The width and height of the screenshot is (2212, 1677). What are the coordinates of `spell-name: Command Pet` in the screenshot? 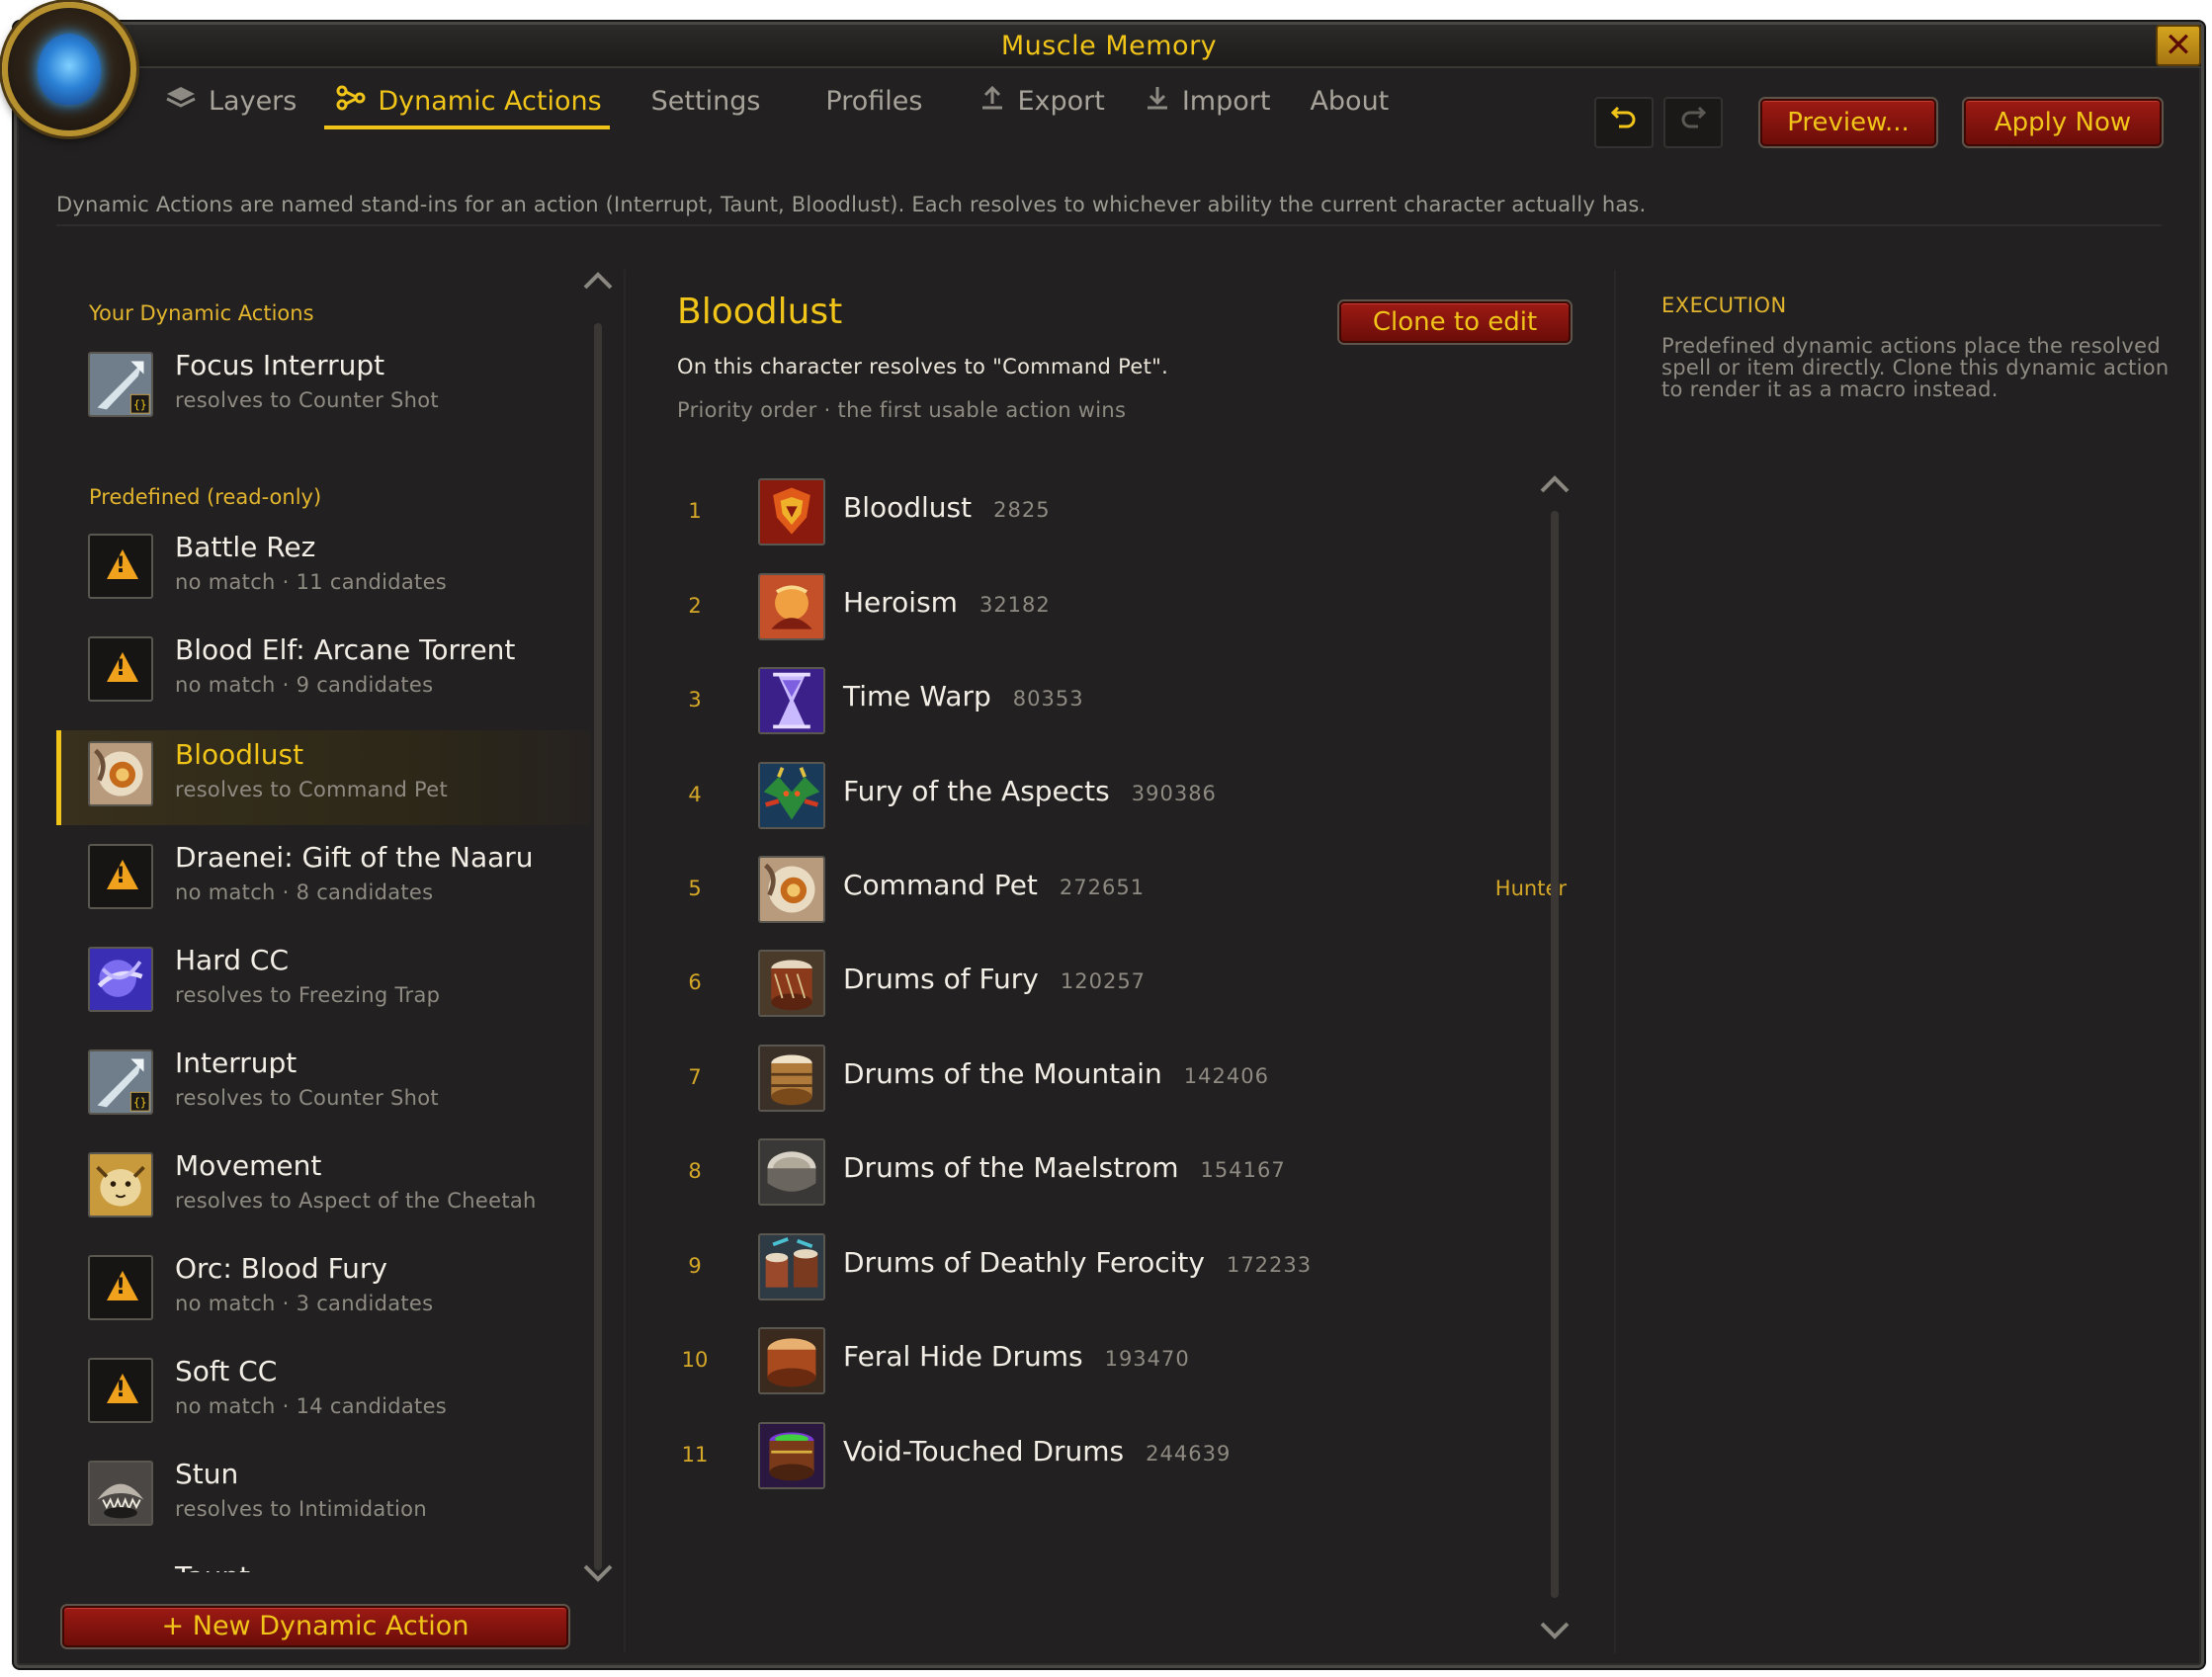 It's located at (940, 885).